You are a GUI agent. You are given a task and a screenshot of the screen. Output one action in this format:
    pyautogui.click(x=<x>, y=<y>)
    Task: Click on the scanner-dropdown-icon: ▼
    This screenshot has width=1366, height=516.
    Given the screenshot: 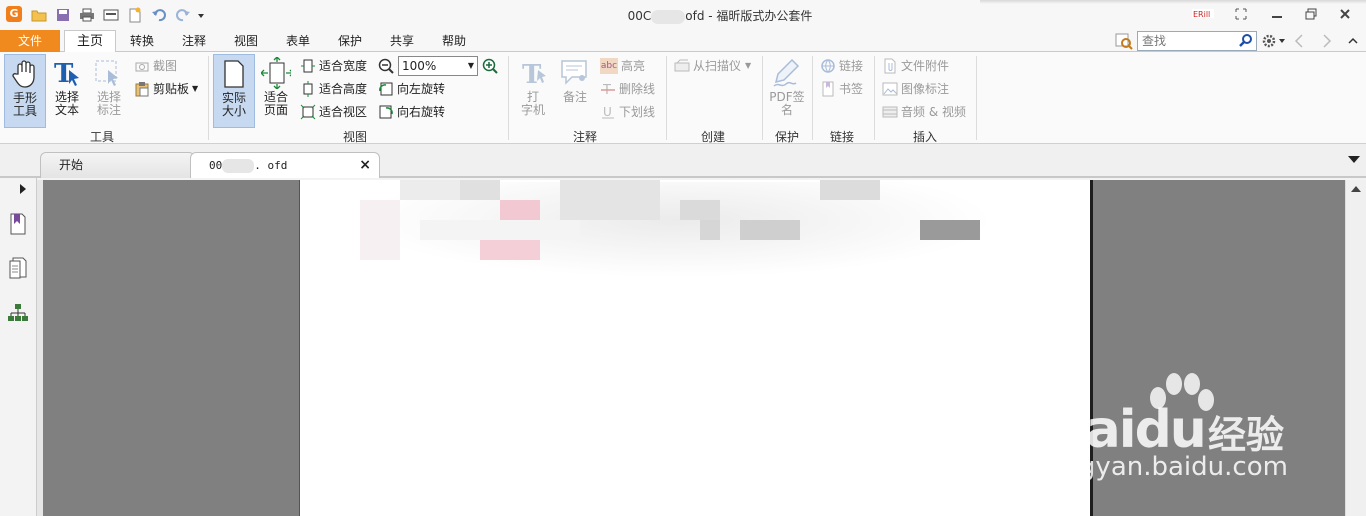 What is the action you would take?
    pyautogui.click(x=748, y=65)
    